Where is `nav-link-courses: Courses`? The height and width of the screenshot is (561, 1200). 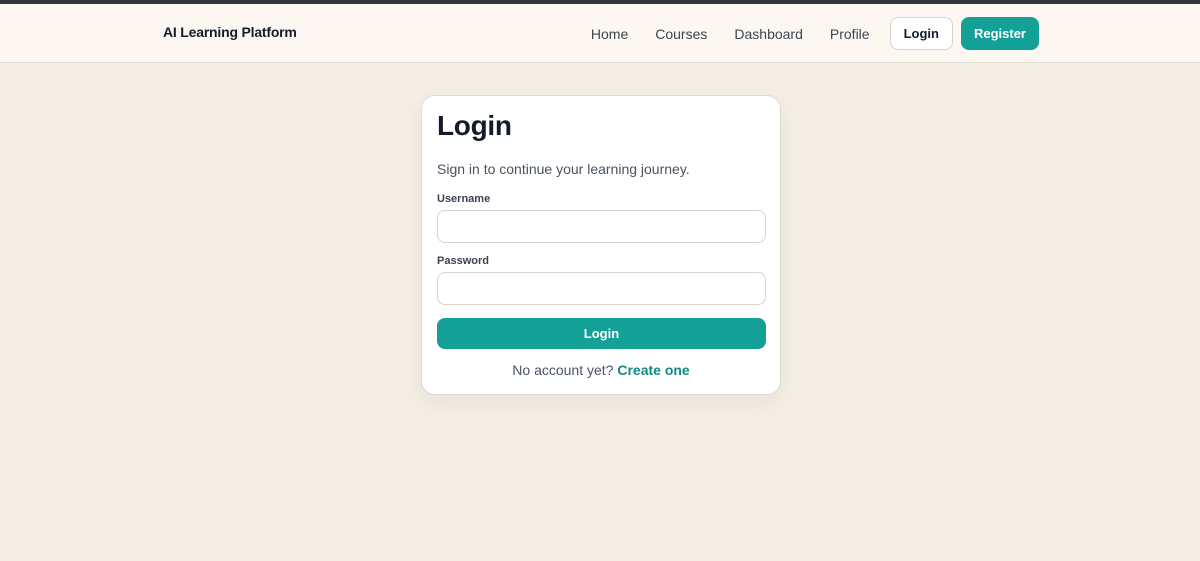
nav-link-courses: Courses is located at coordinates (681, 34).